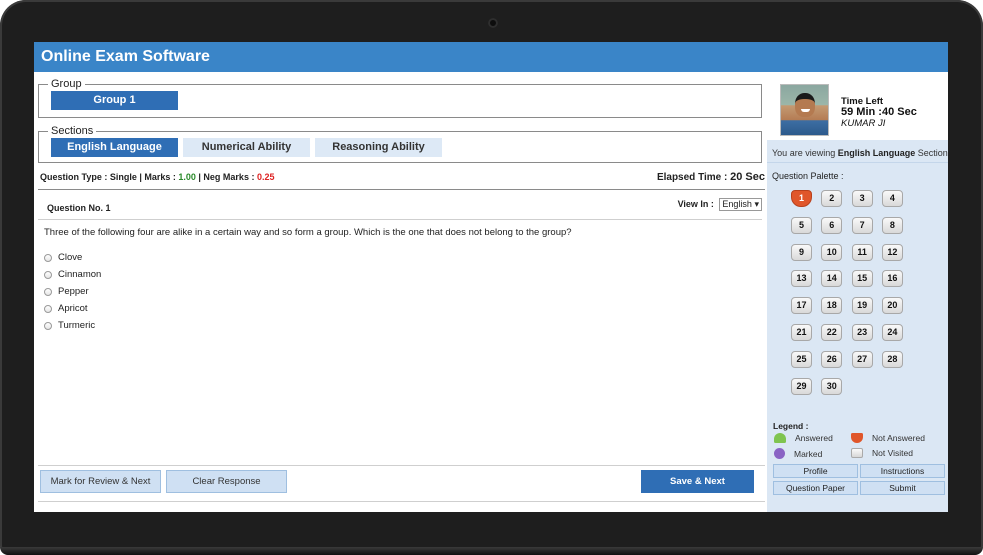  Describe the element at coordinates (801, 332) in the screenshot. I see `palette-question-21: 21` at that location.